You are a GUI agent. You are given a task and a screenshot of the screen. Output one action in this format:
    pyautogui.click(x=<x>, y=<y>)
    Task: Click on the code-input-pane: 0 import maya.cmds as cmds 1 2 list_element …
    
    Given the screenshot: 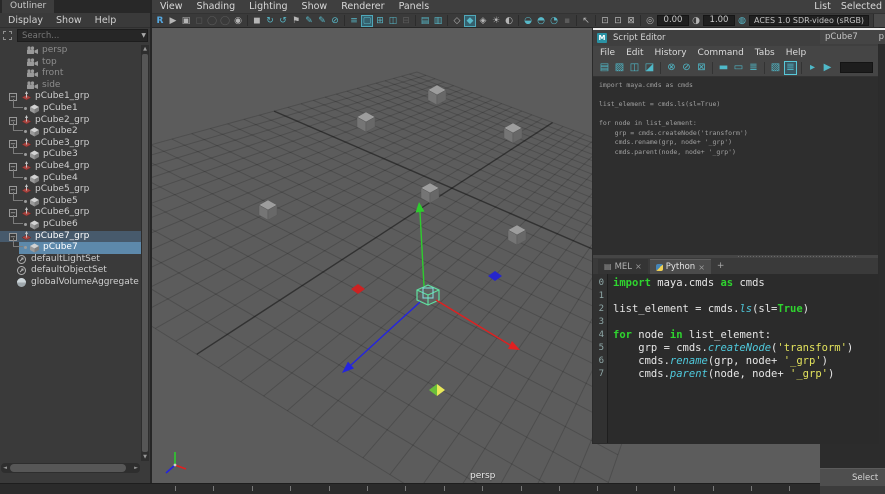 What is the action you would take?
    pyautogui.click(x=735, y=358)
    